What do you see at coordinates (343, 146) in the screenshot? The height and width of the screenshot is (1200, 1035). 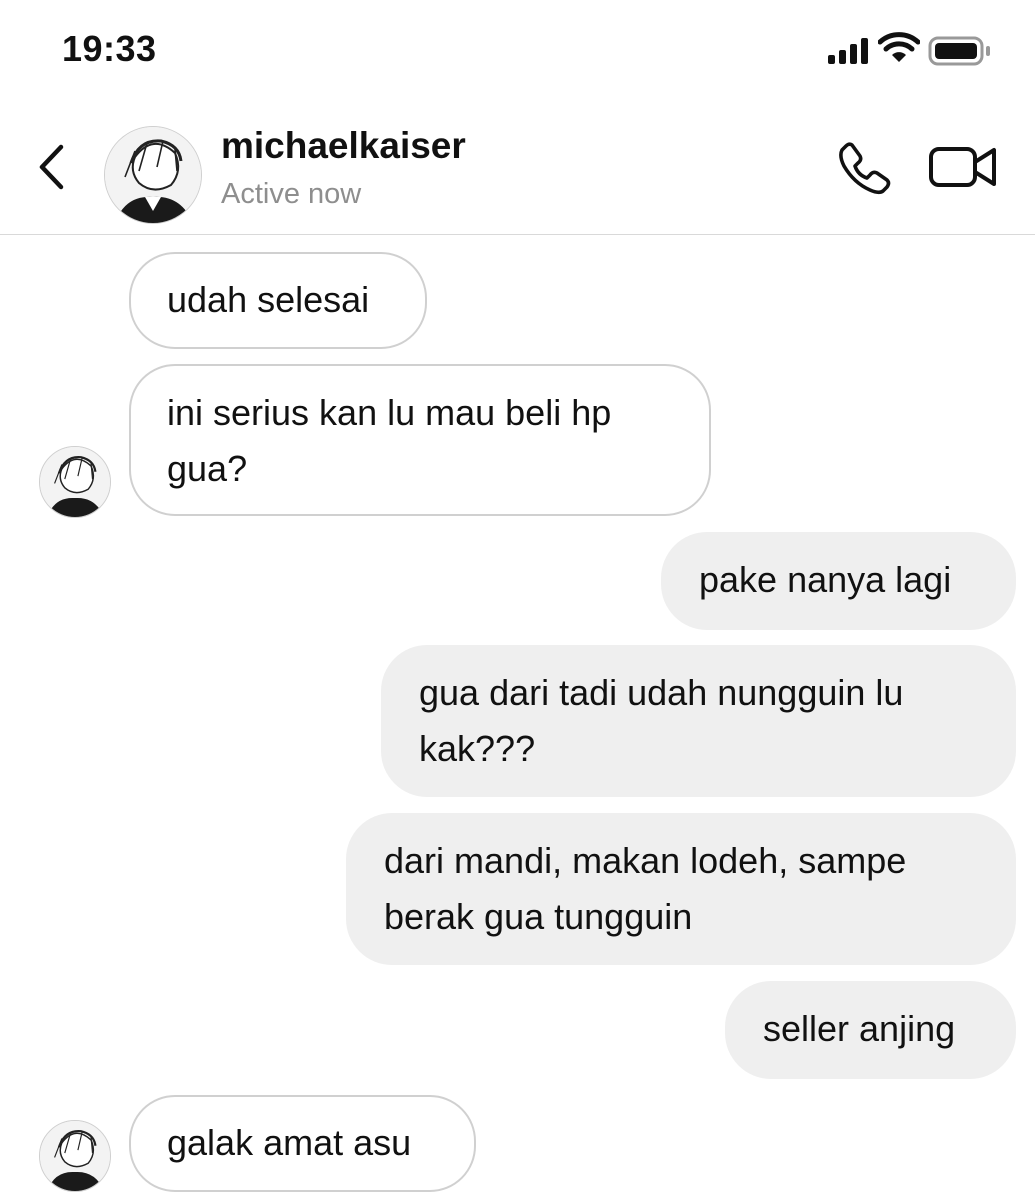 I see `chat-username: michaelkaiser` at bounding box center [343, 146].